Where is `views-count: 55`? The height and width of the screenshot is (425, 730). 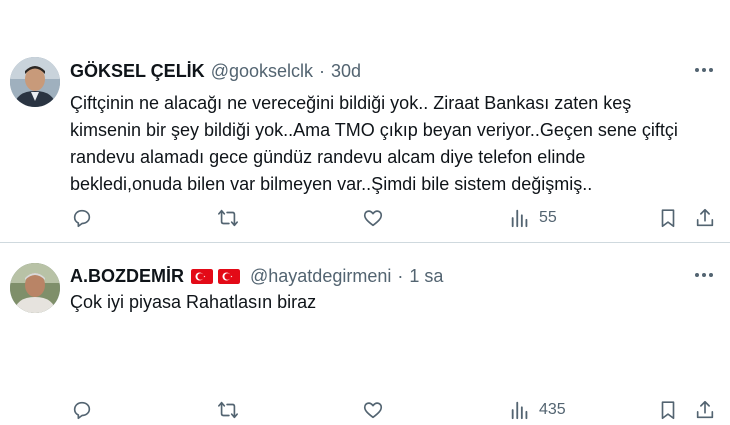 views-count: 55 is located at coordinates (548, 217).